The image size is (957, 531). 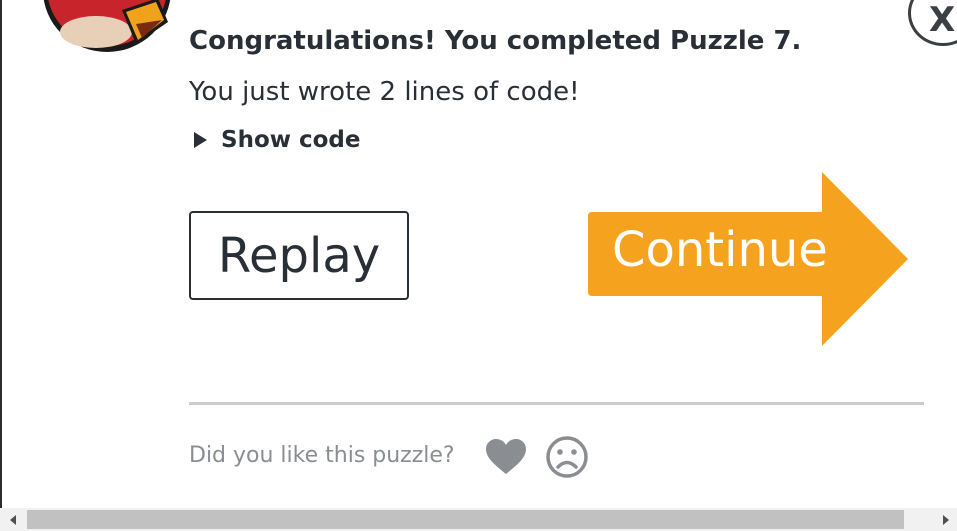 What do you see at coordinates (946, 520) in the screenshot?
I see `scroll-right-icon` at bounding box center [946, 520].